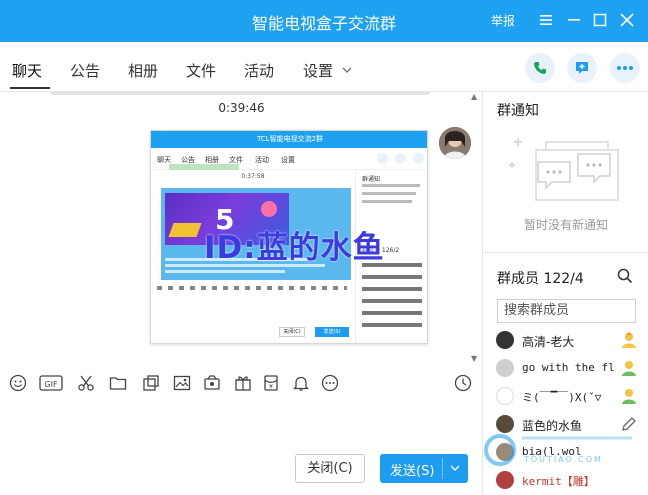 The width and height of the screenshot is (648, 495). What do you see at coordinates (600, 20) in the screenshot?
I see `maximize-icon` at bounding box center [600, 20].